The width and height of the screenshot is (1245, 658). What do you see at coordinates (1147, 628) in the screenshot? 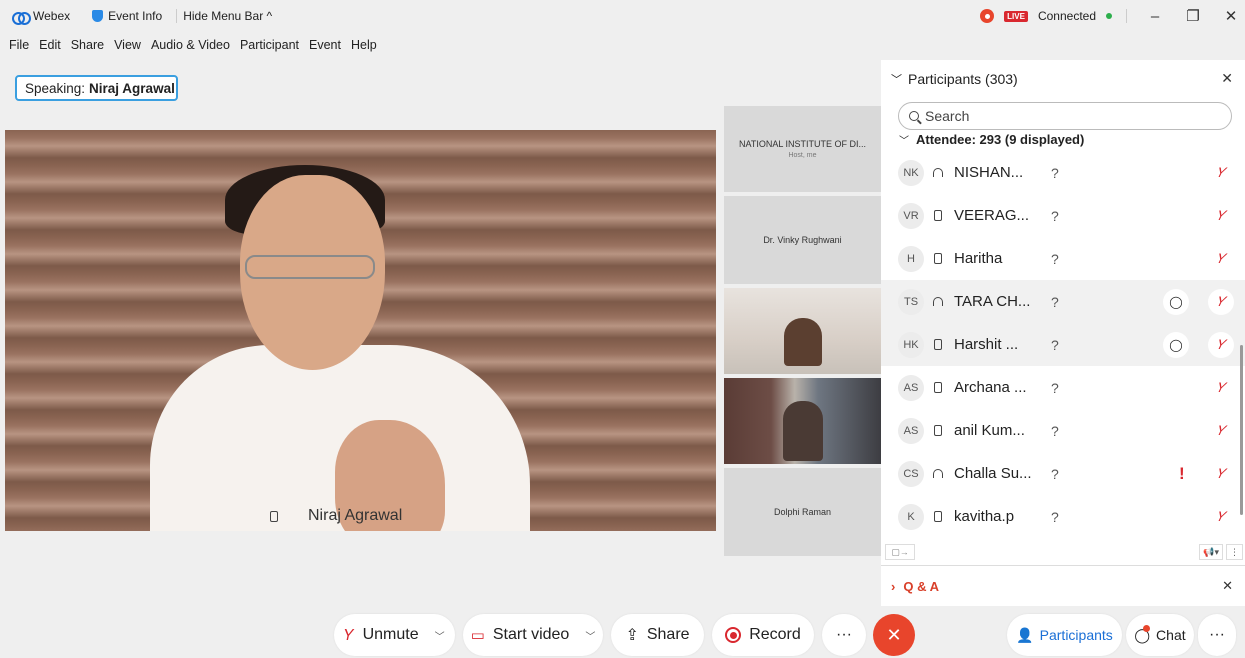
I see `notification-dot` at bounding box center [1147, 628].